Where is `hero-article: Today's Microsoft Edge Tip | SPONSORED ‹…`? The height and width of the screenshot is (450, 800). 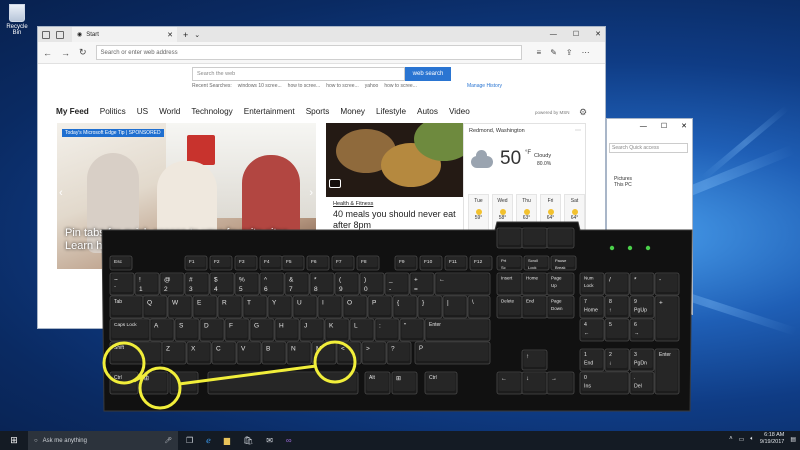 hero-article: Today's Microsoft Edge Tip | SPONSORED ‹… is located at coordinates (186, 196).